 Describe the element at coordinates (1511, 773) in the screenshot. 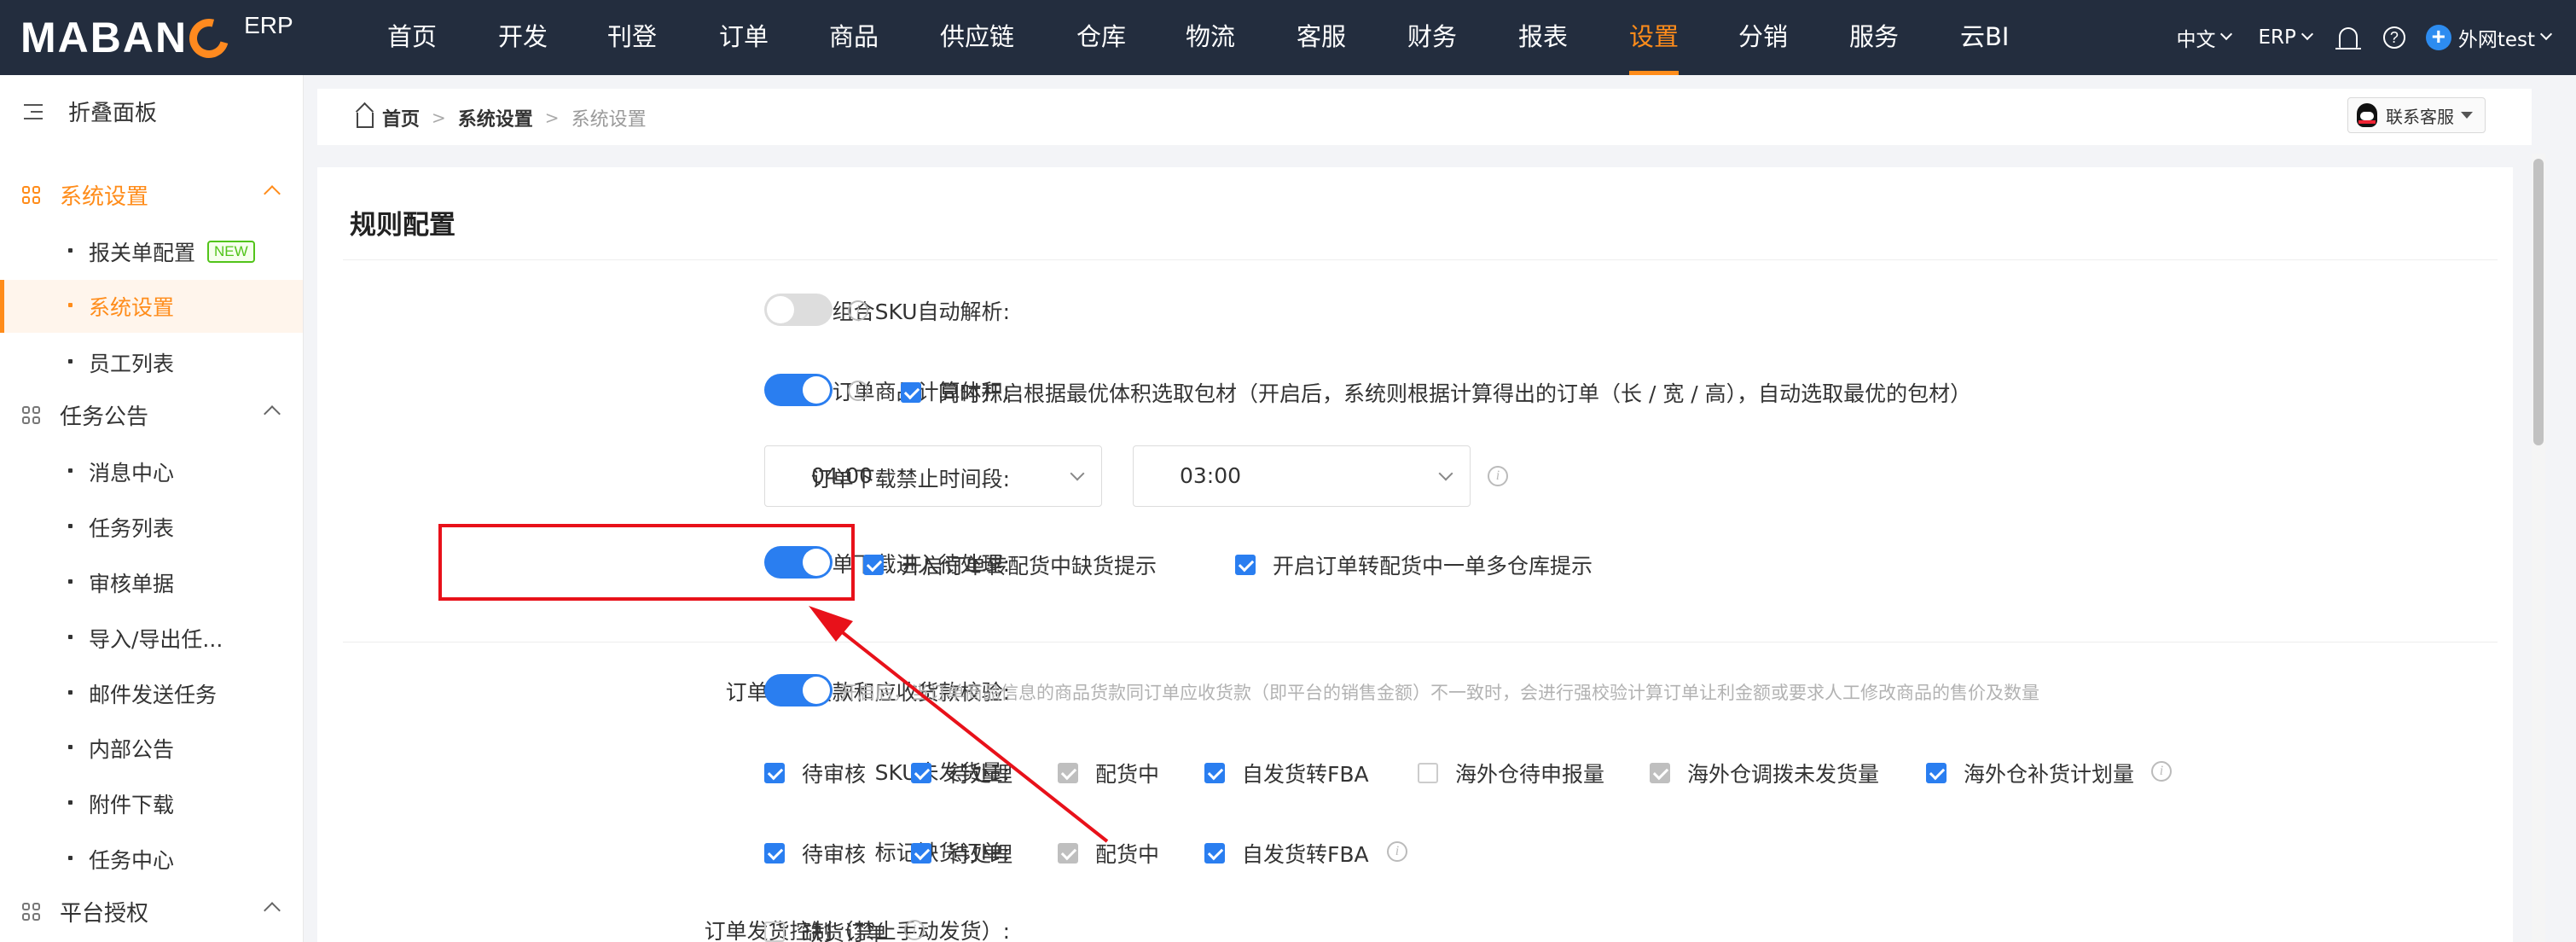

I see `sku-unshipped-overseas-declare-checkbox: 海外仓待申报量` at that location.